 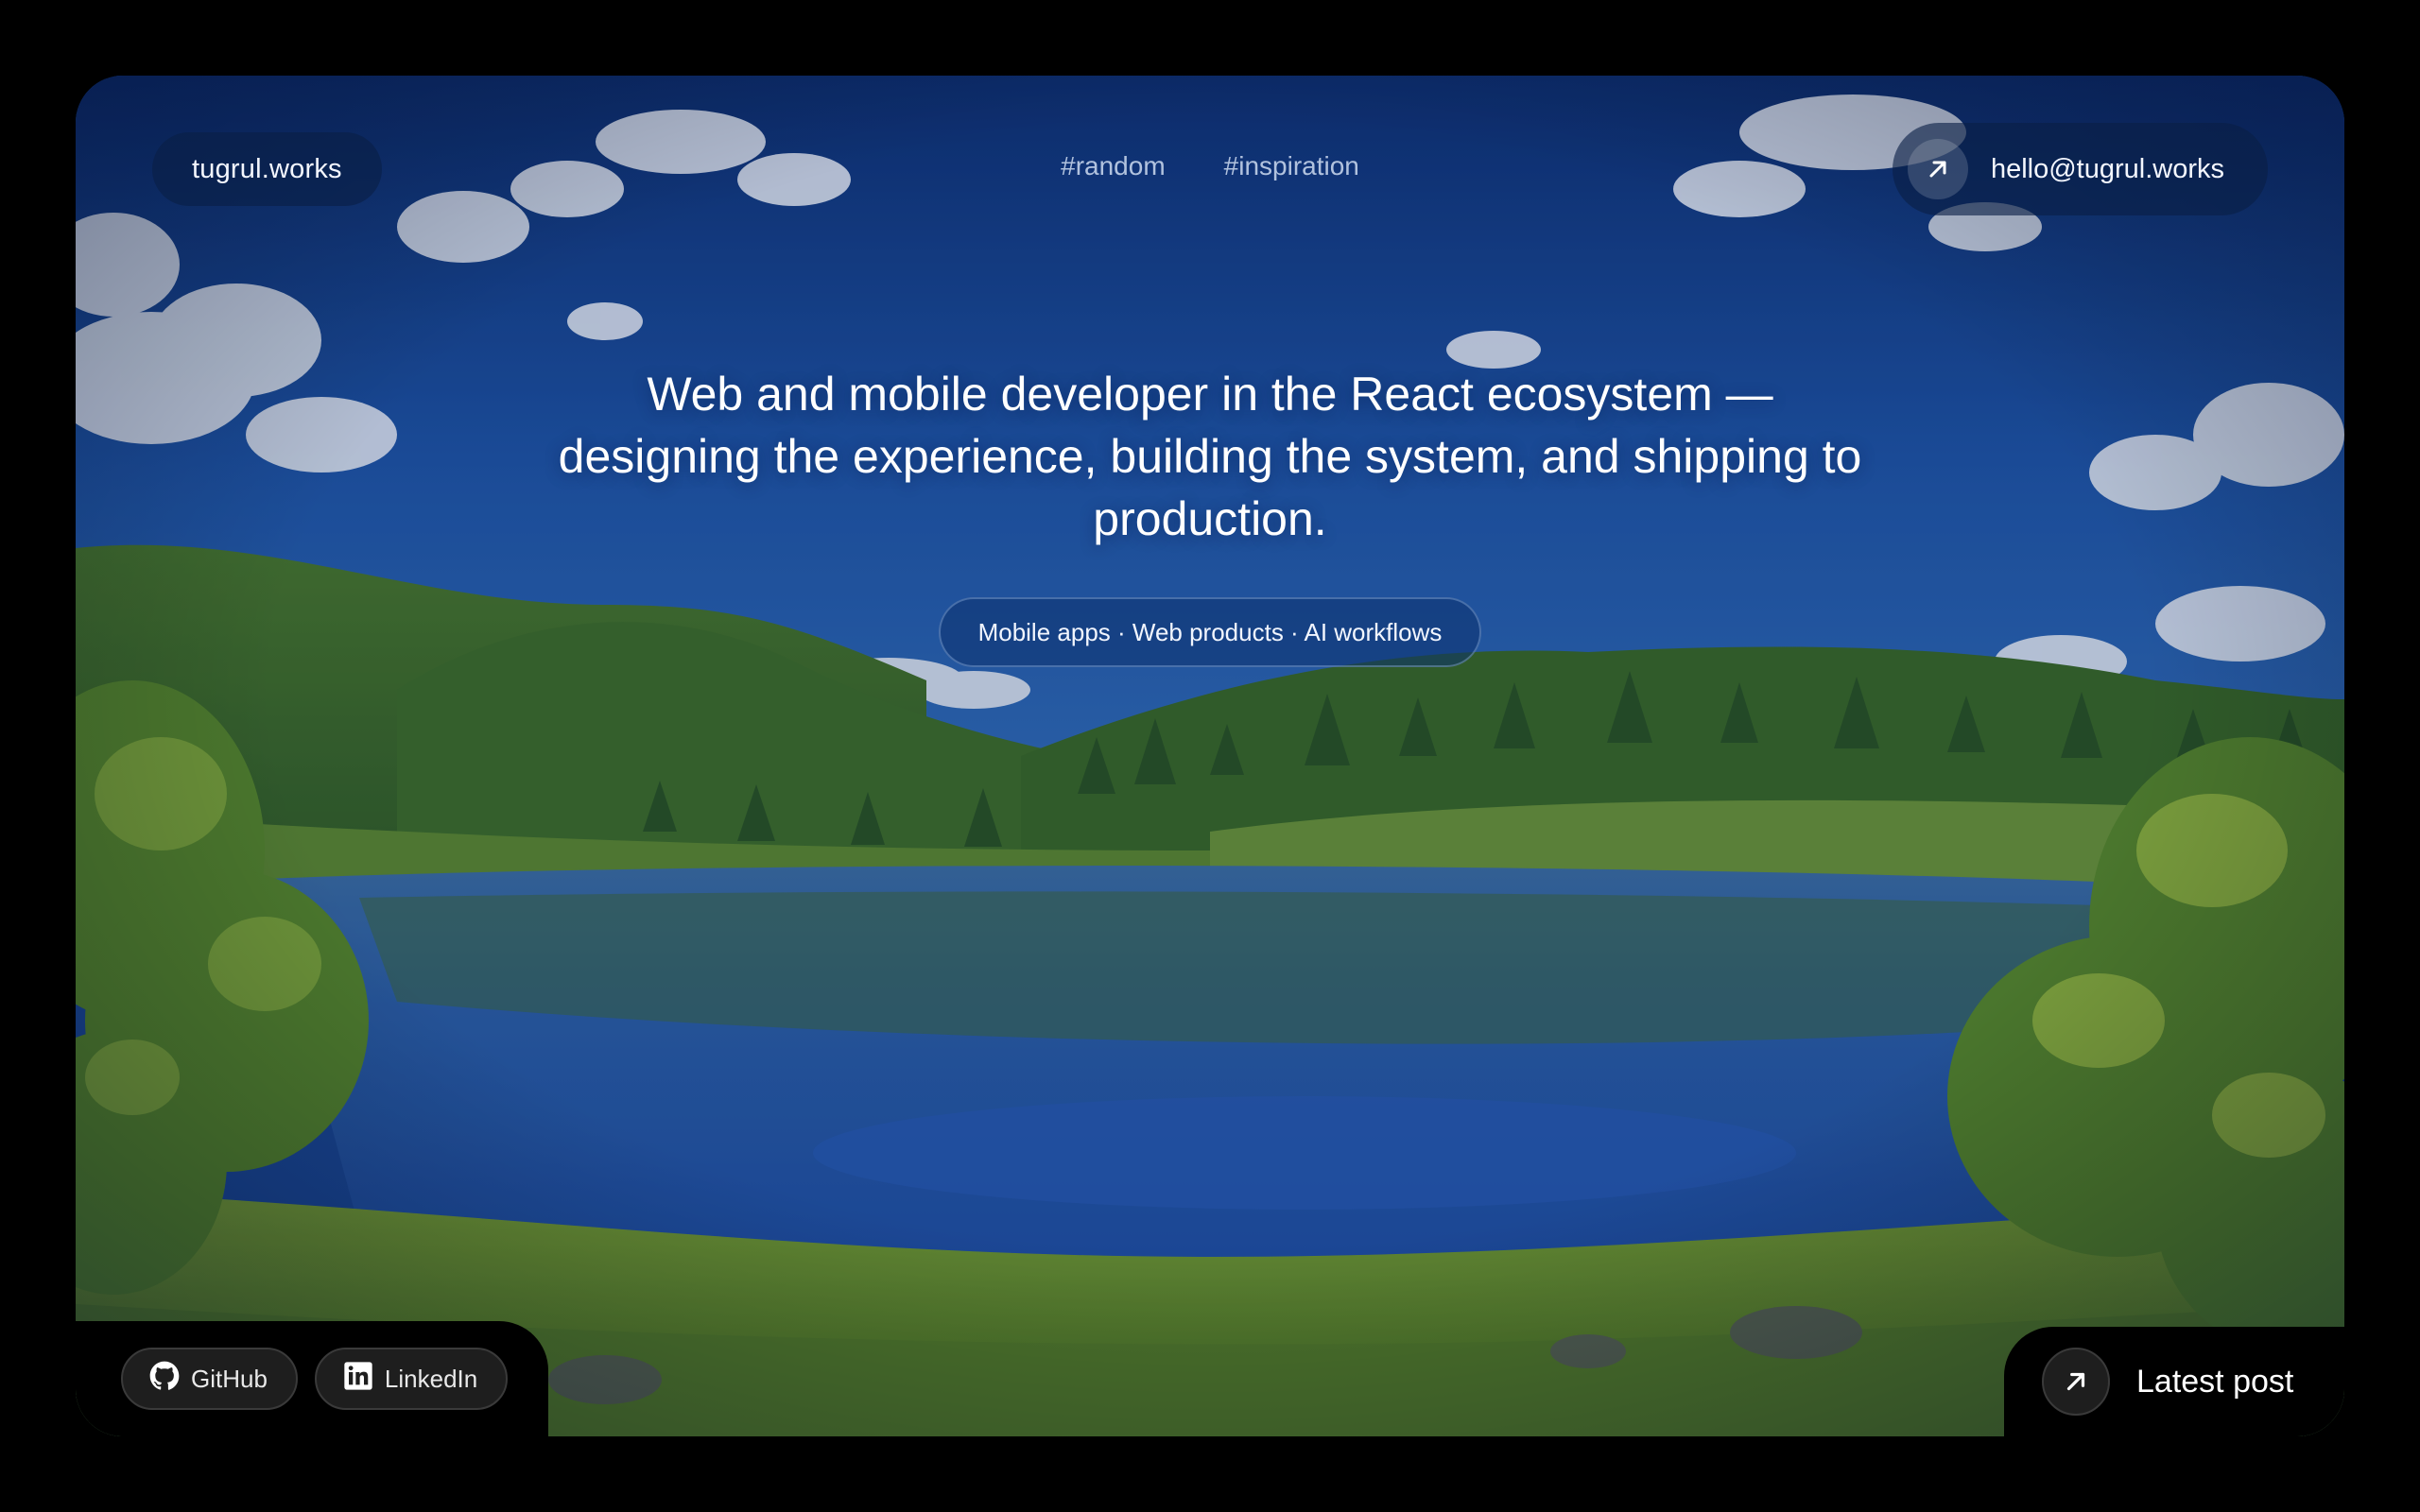 What do you see at coordinates (312, 1378) in the screenshot?
I see `social-links-bar: GitHub LinkedIn` at bounding box center [312, 1378].